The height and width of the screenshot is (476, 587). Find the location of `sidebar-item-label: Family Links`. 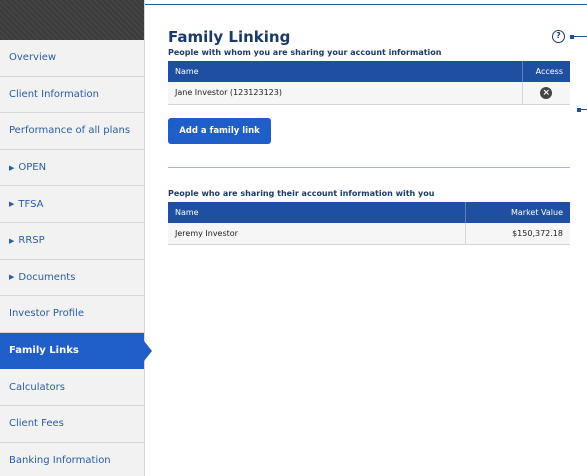

sidebar-item-label: Family Links is located at coordinates (44, 351).